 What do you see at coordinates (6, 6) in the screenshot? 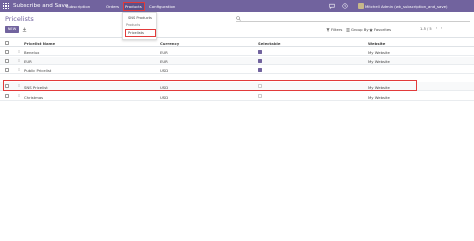
I see `apps-menu-icon` at bounding box center [6, 6].